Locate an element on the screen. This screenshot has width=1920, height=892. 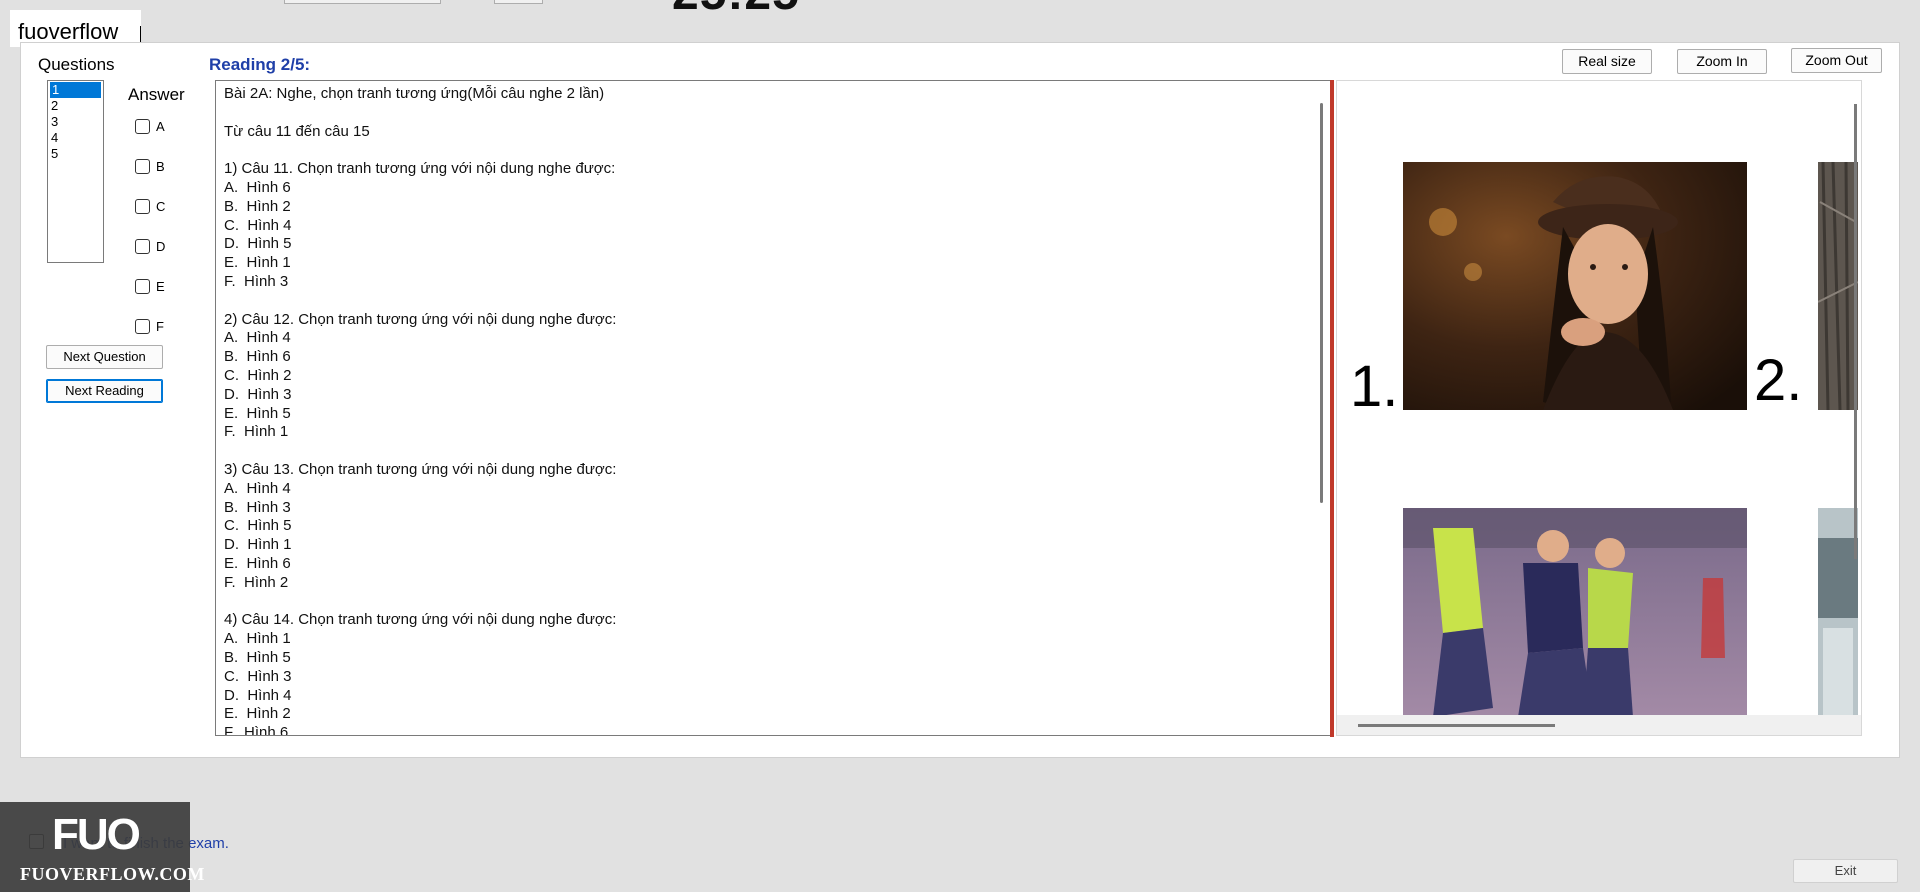
question-item: 1 is located at coordinates (75, 90).